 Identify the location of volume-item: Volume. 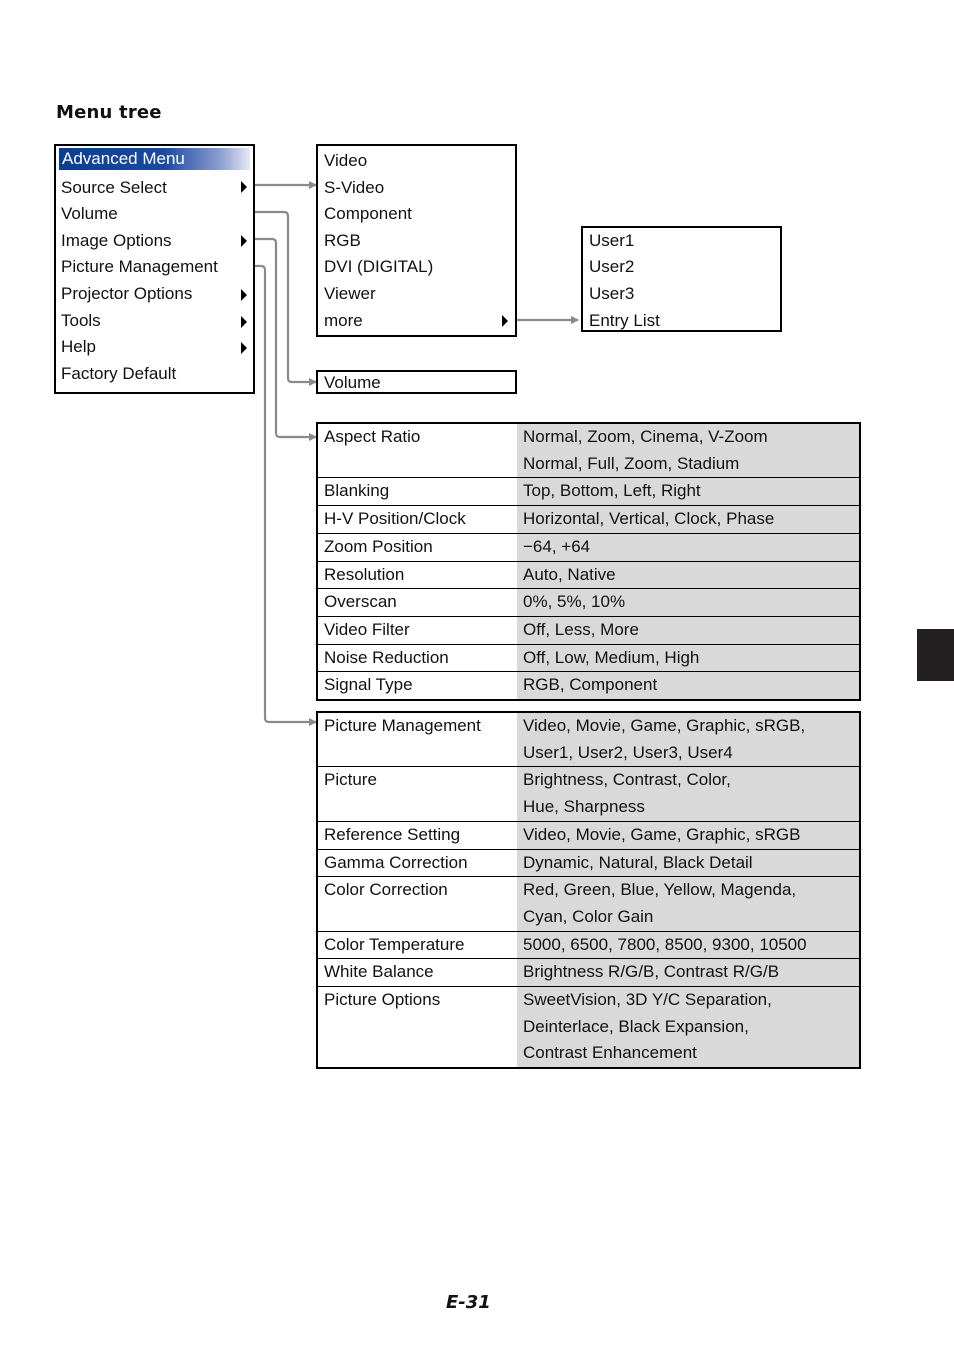
(352, 383).